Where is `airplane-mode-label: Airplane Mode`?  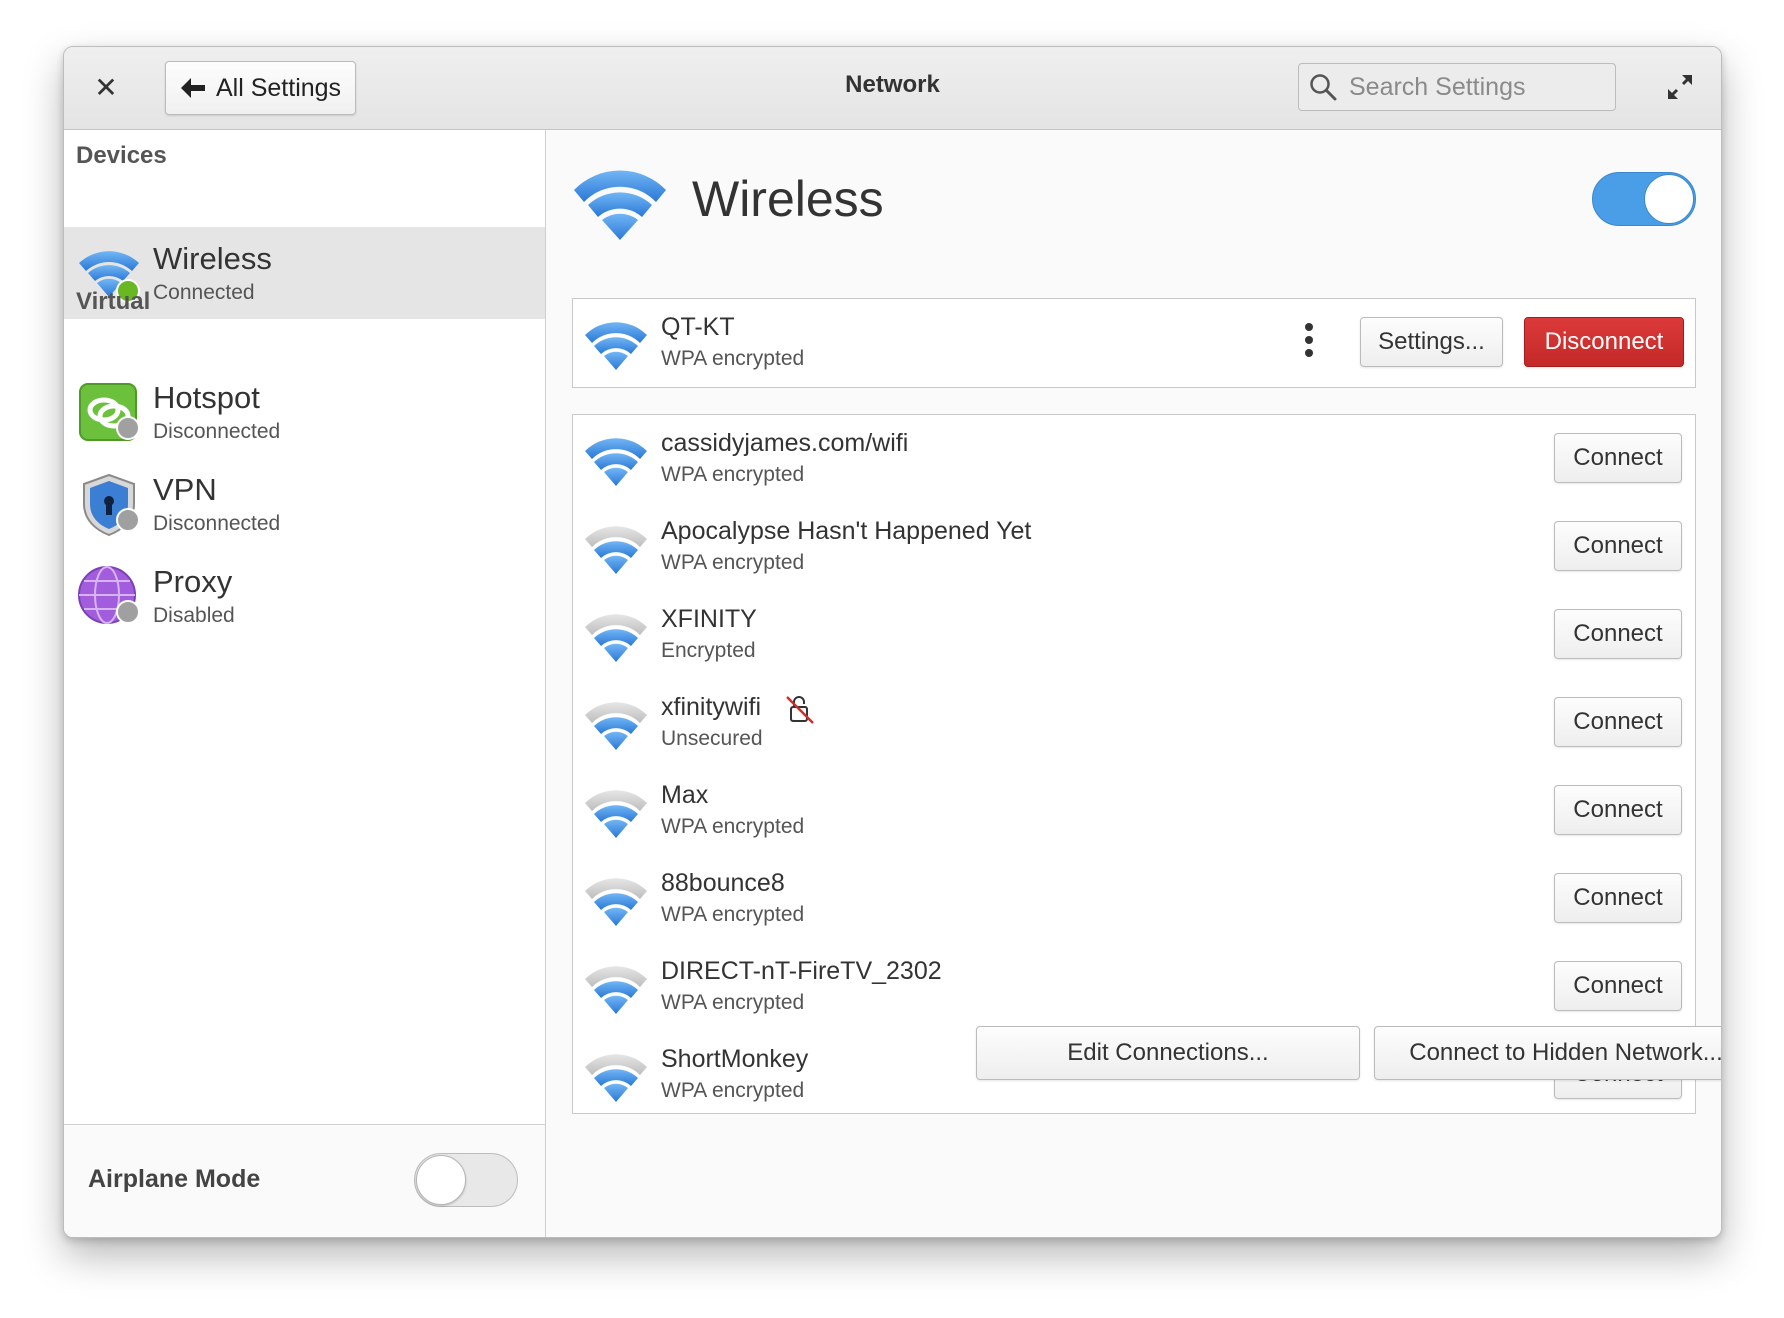 airplane-mode-label: Airplane Mode is located at coordinates (174, 1179).